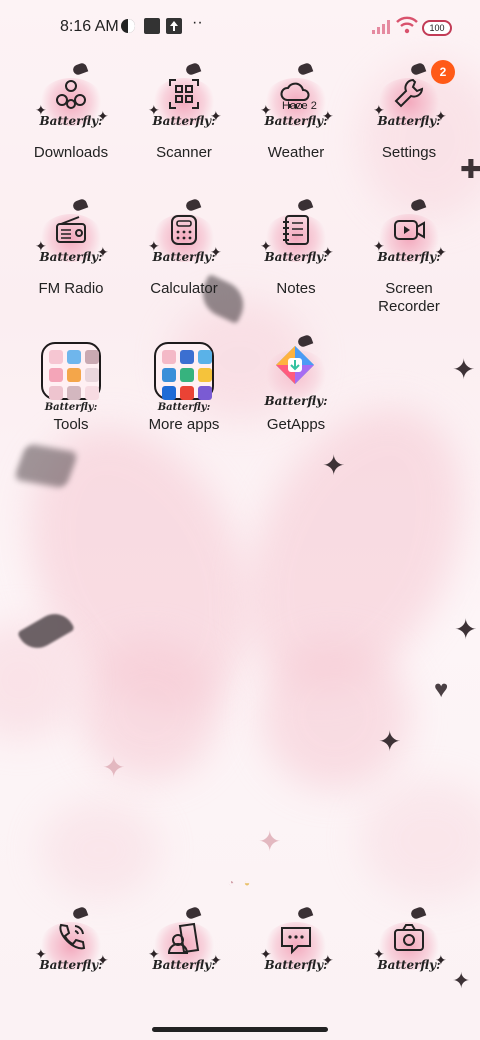 This screenshot has height=1040, width=480. What do you see at coordinates (72, 936) in the screenshot?
I see `phone-icon` at bounding box center [72, 936].